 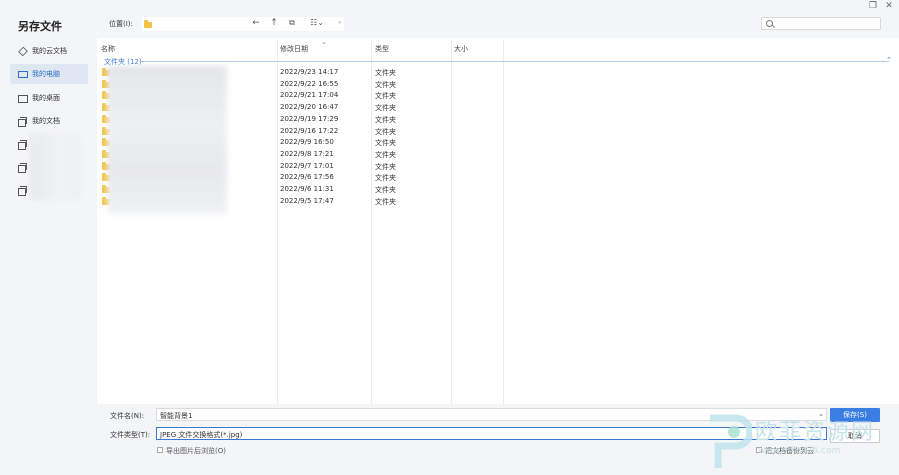 I want to click on folder-icon, so click(x=148, y=24).